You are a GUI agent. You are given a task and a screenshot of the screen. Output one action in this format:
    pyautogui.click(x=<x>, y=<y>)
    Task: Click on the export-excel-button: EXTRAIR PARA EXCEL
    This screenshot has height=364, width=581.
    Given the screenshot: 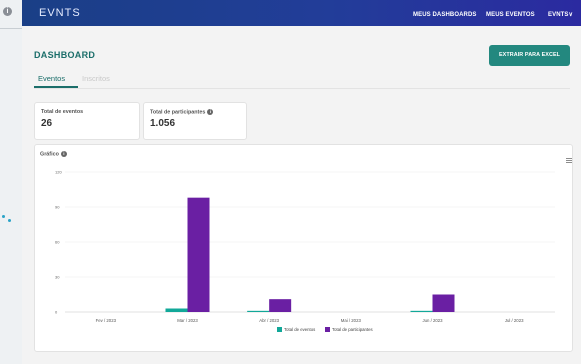 What is the action you would take?
    pyautogui.click(x=529, y=55)
    